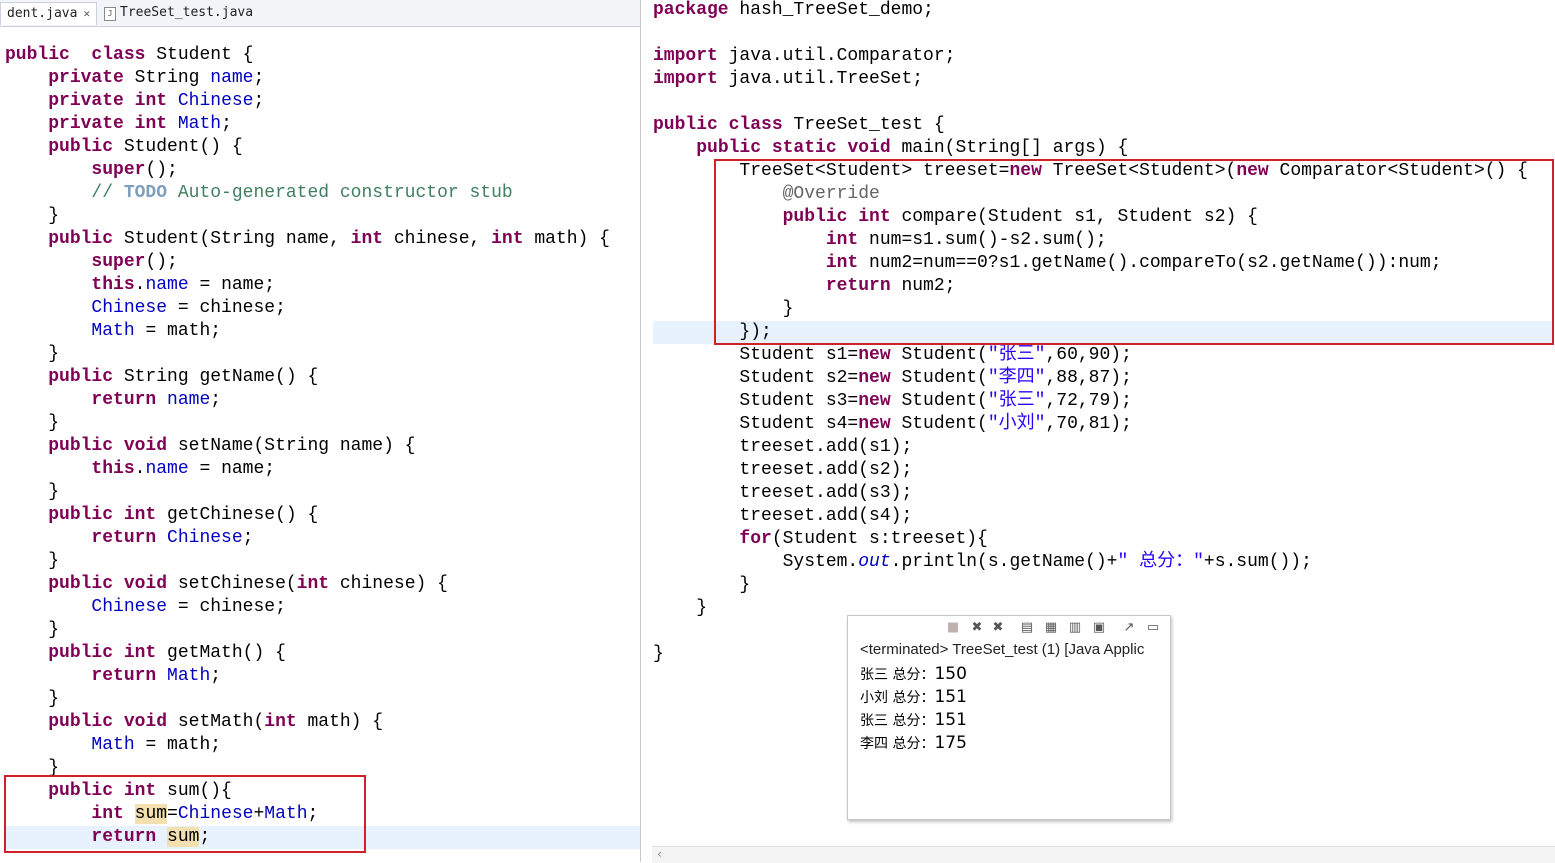 This screenshot has height=863, width=1555. Describe the element at coordinates (322, 331) in the screenshot. I see `student-code-line: Math = math;` at that location.